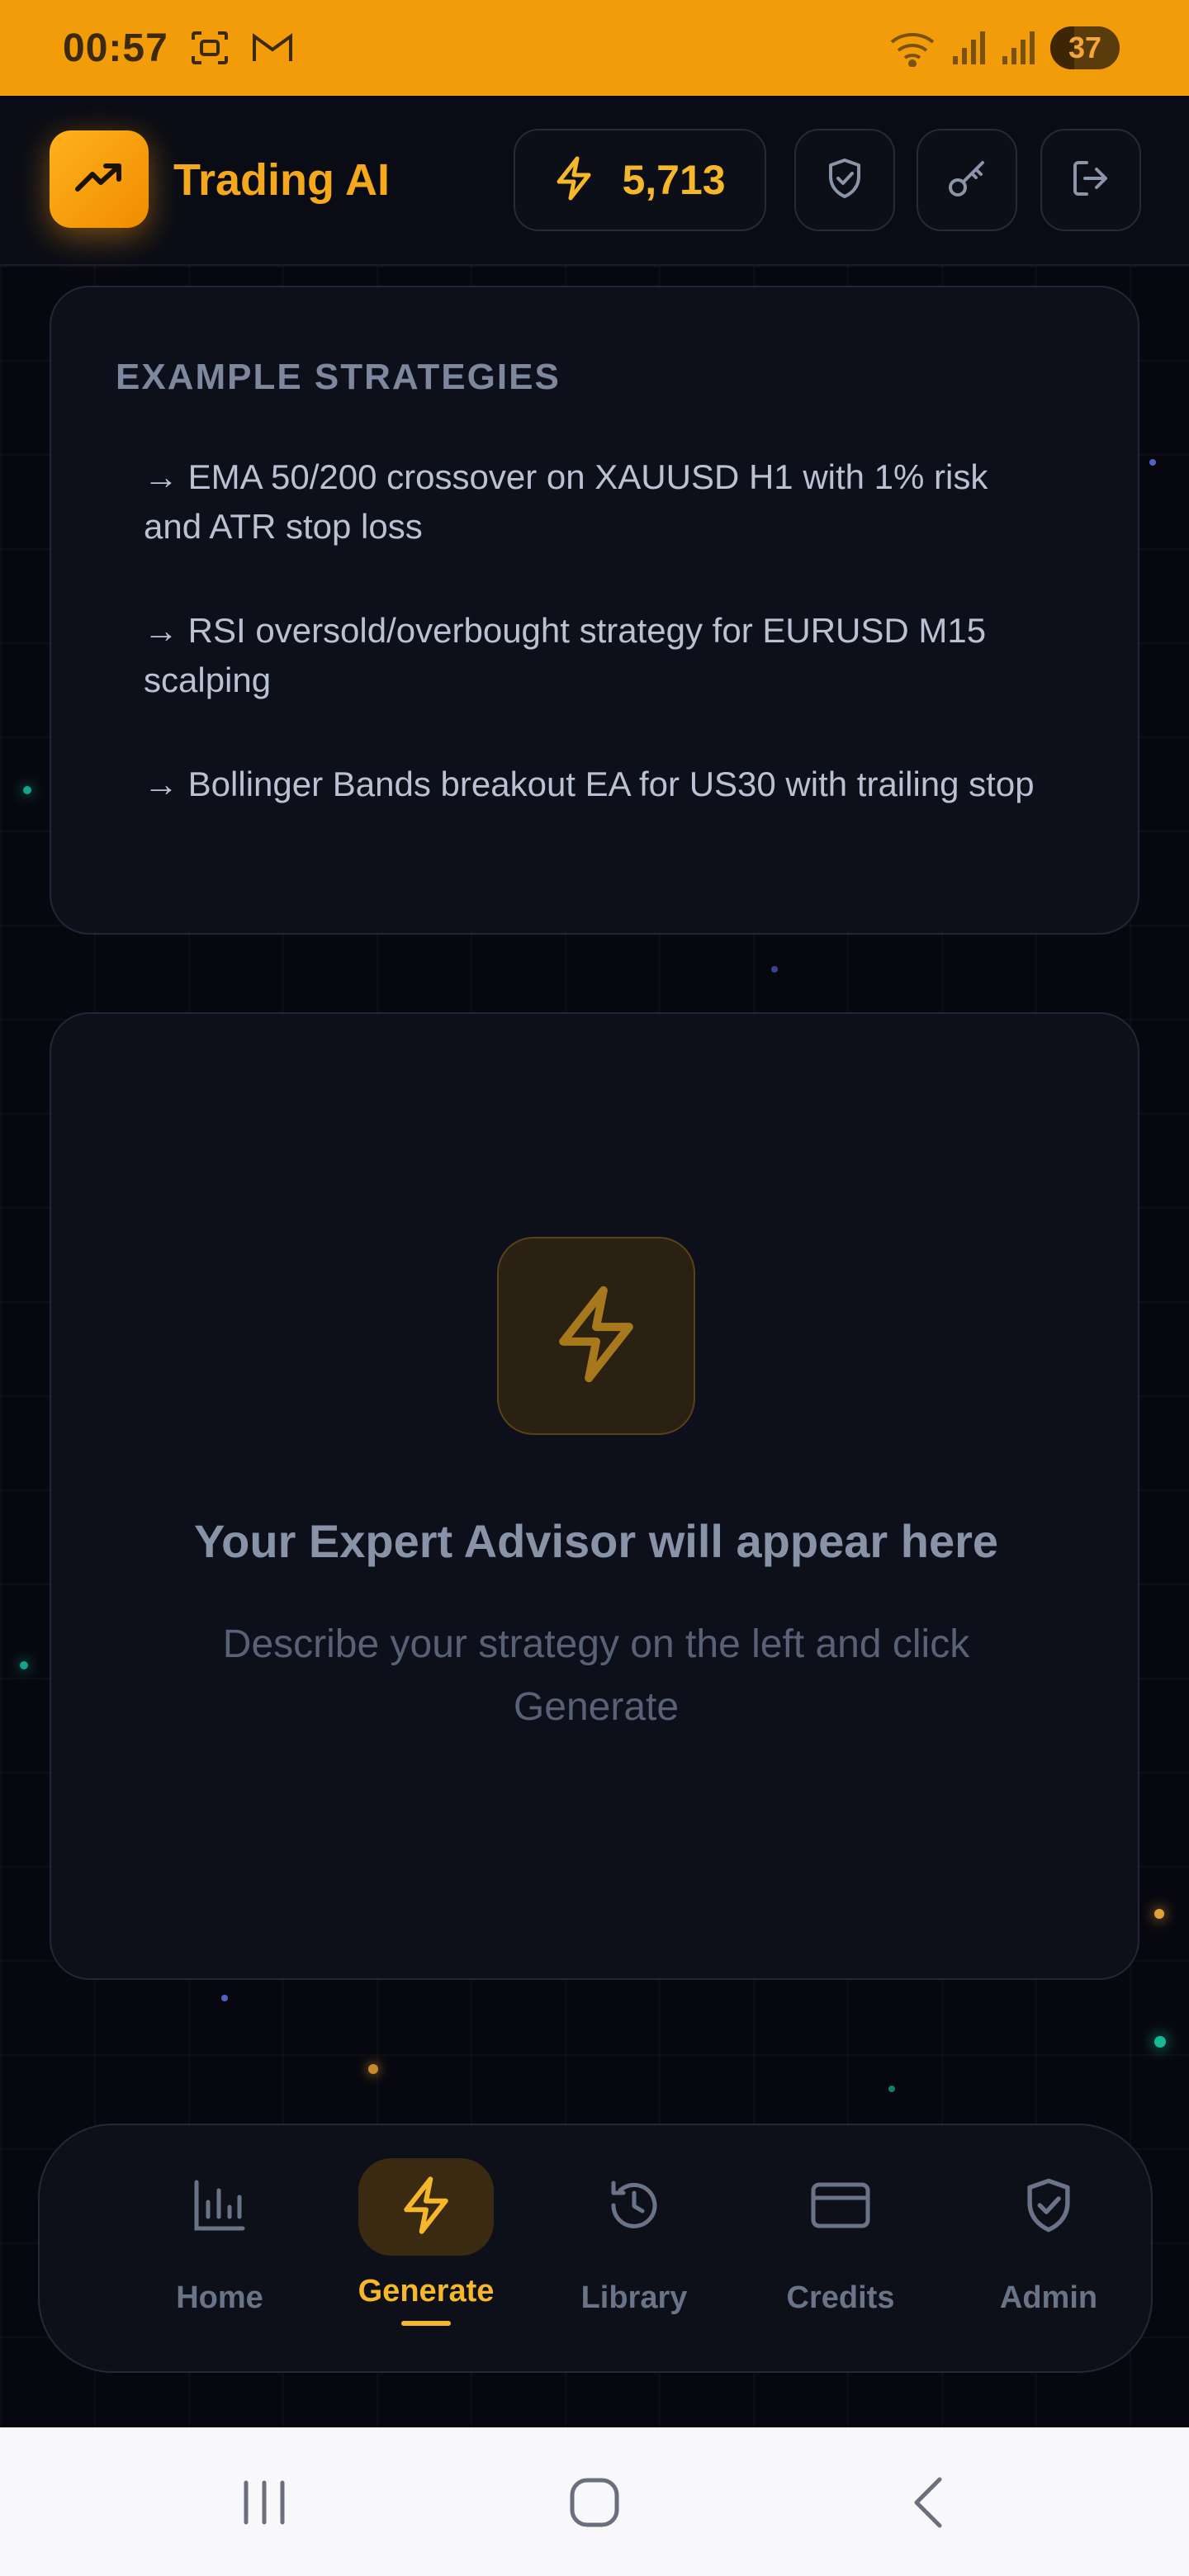 The height and width of the screenshot is (2576, 1189). I want to click on status-right: 37, so click(1004, 47).